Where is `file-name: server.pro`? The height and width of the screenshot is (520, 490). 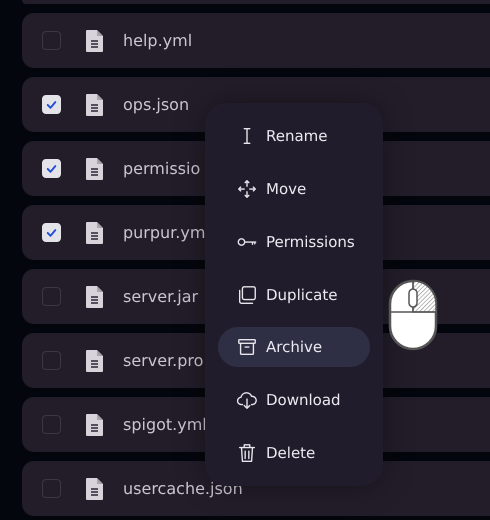 file-name: server.pro is located at coordinates (163, 360).